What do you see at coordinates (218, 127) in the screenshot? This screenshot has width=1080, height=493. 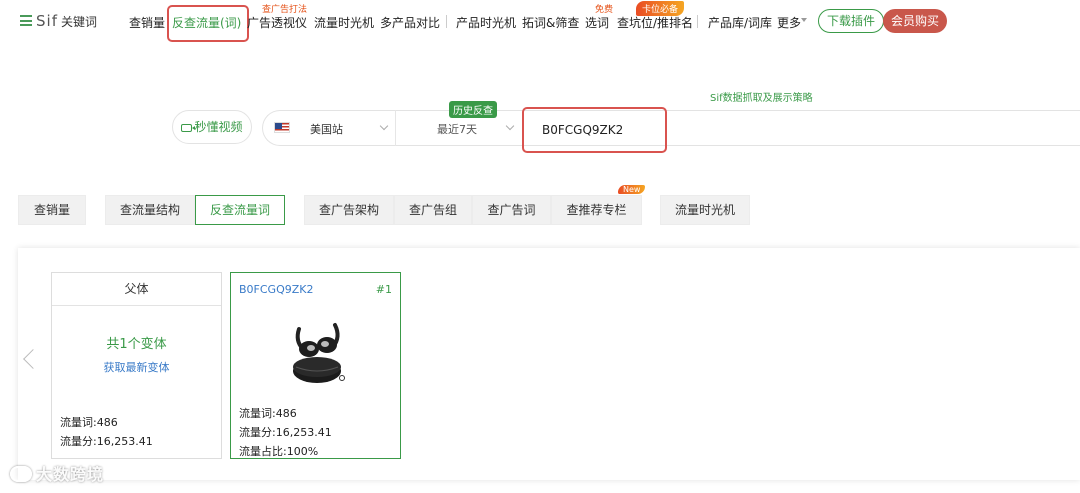 I see `video-button-label: 秒懂视频` at bounding box center [218, 127].